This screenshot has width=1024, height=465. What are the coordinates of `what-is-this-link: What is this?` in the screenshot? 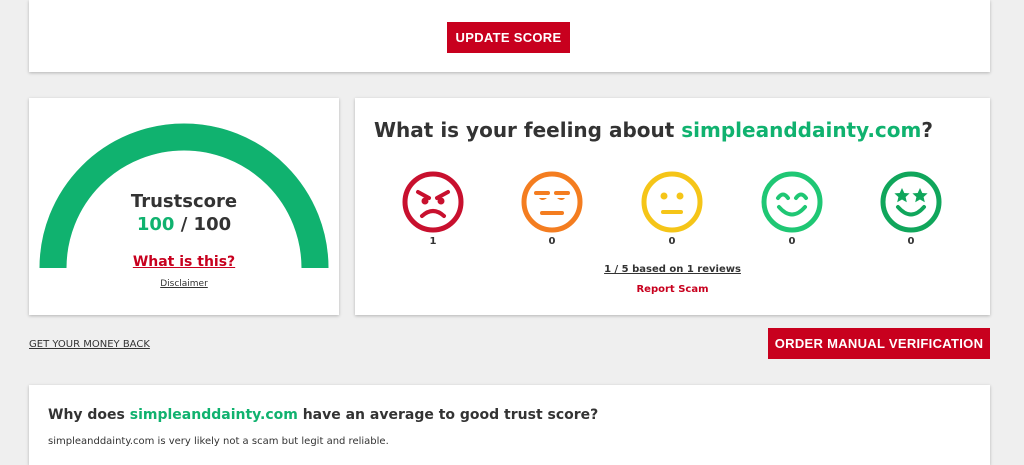 It's located at (184, 262).